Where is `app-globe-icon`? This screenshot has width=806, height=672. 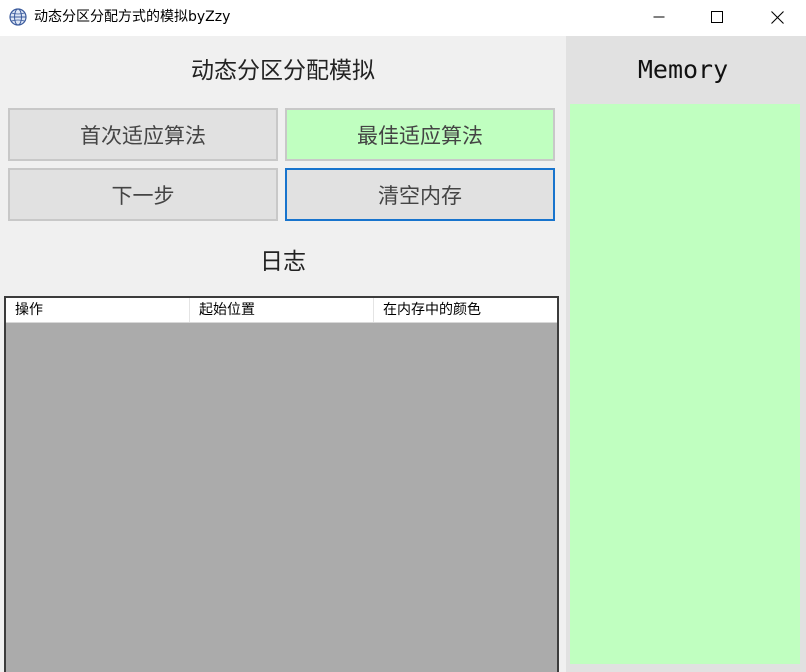
app-globe-icon is located at coordinates (18, 17).